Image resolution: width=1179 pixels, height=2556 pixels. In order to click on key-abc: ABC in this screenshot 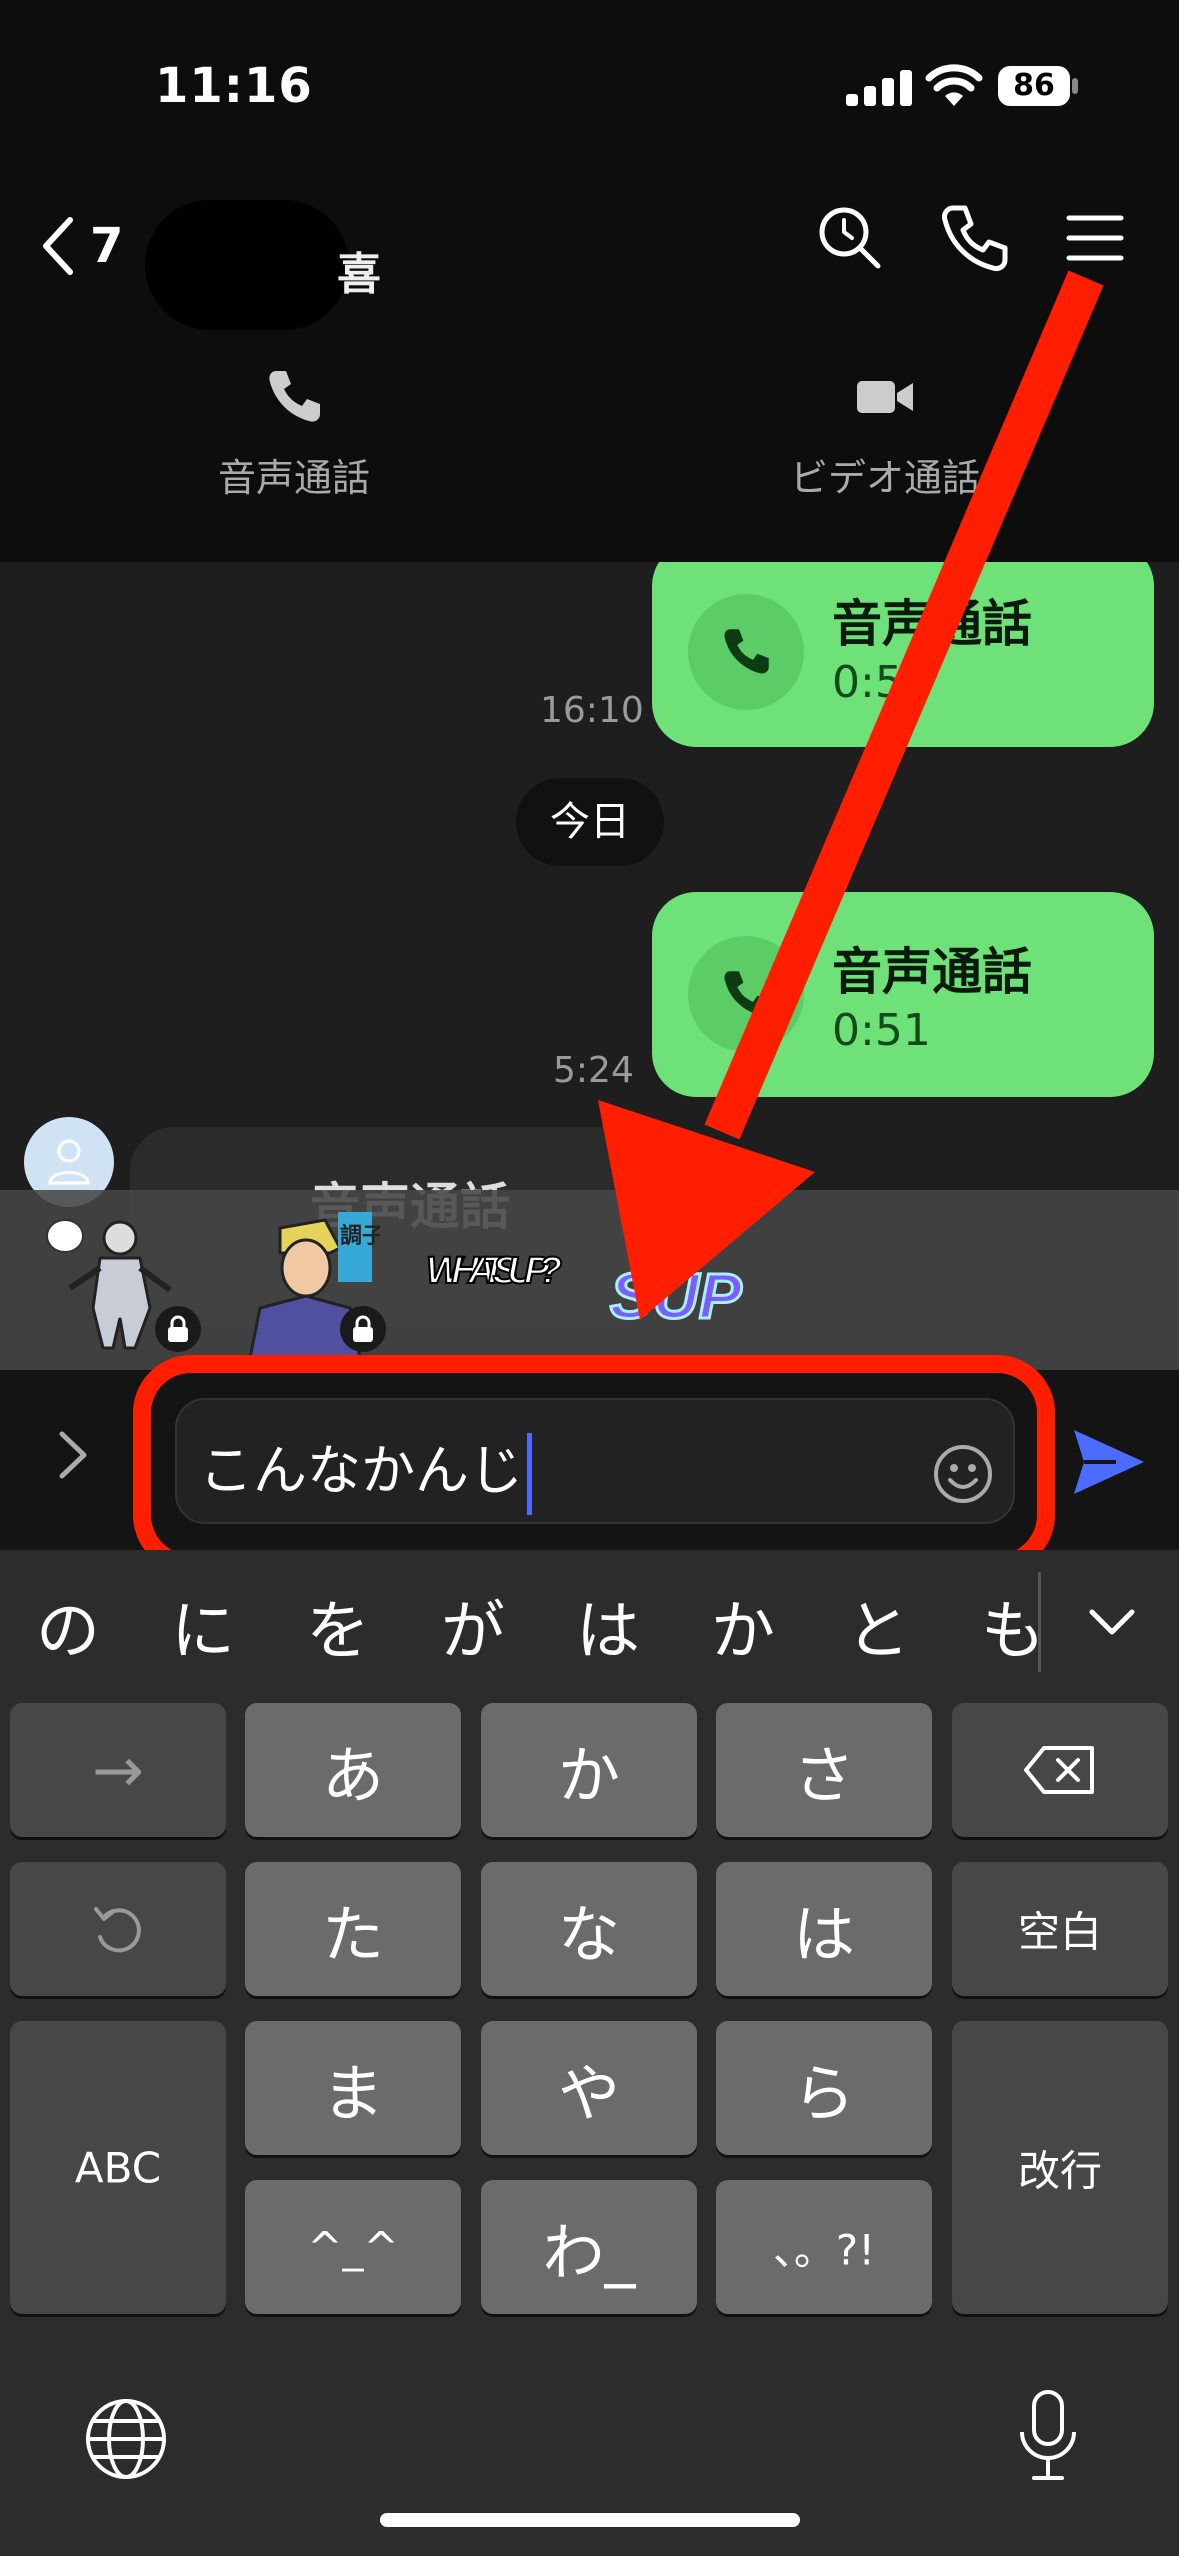, I will do `click(118, 2167)`.